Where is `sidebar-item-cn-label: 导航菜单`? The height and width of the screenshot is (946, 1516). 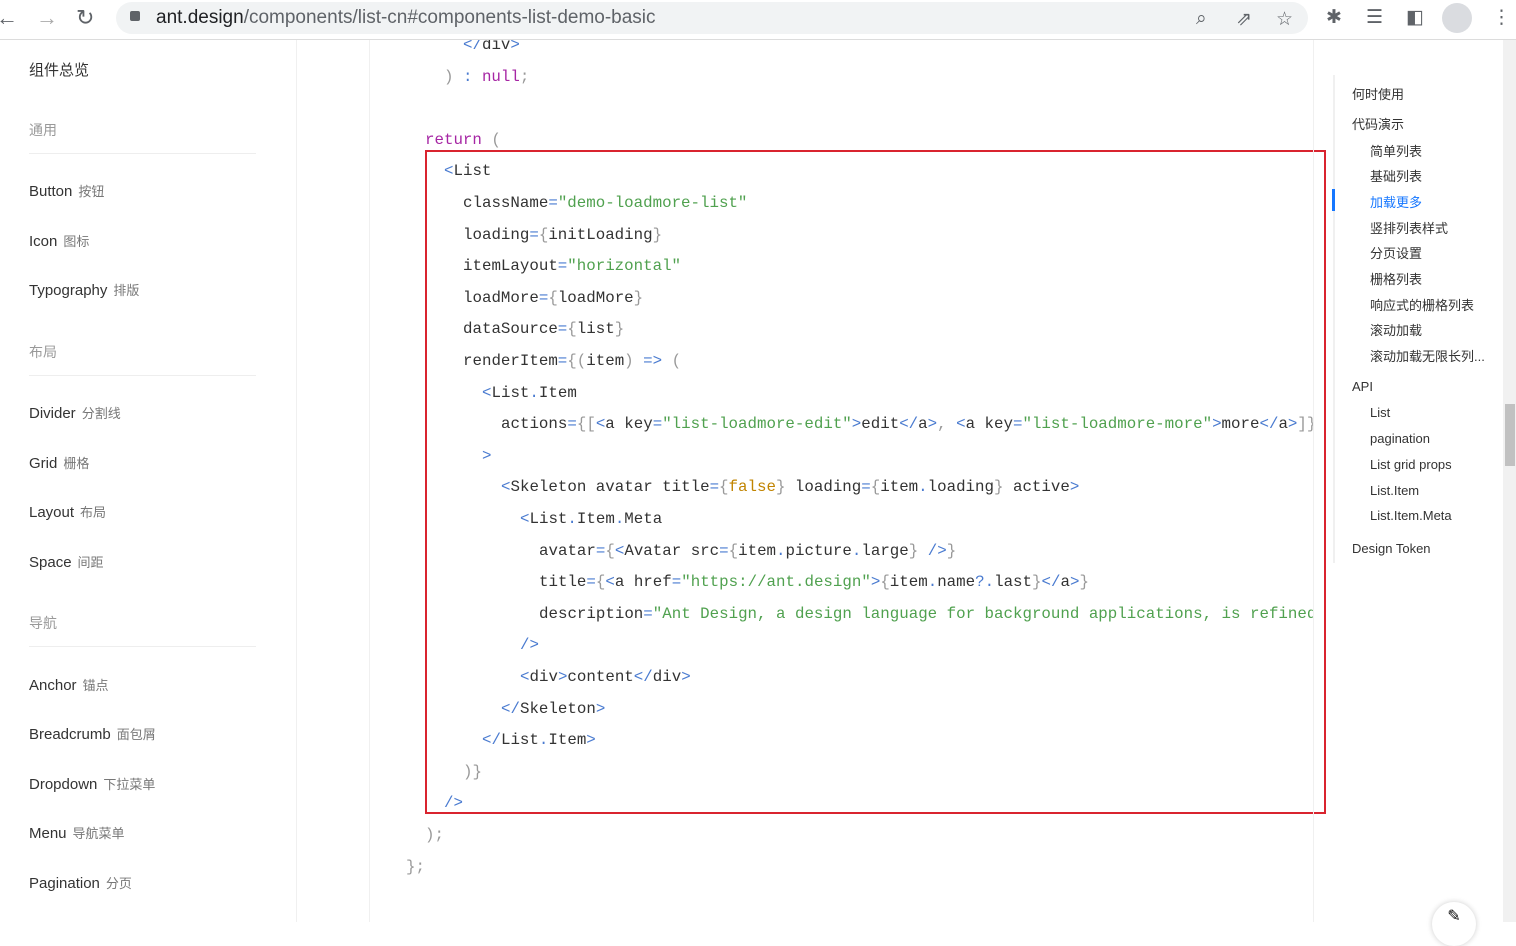
sidebar-item-cn-label: 导航菜单 is located at coordinates (98, 833).